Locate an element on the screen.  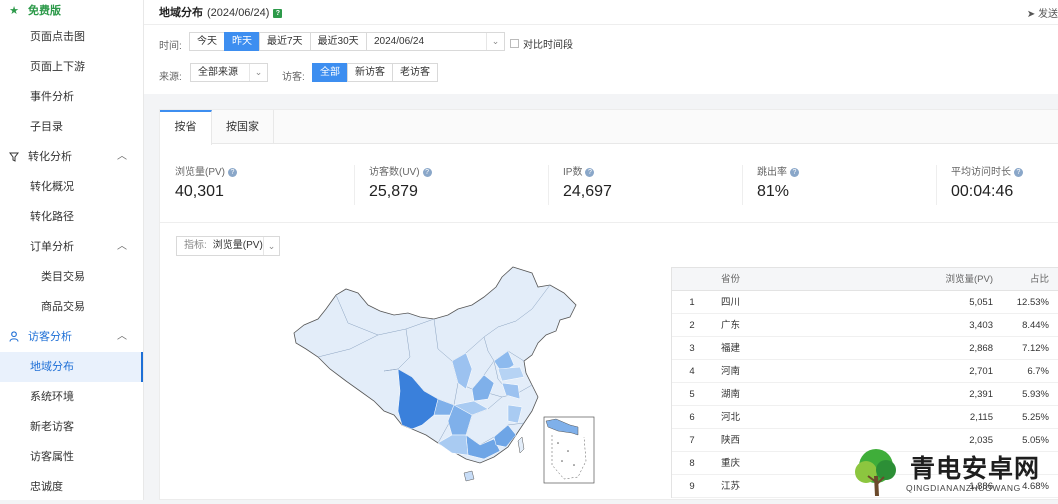
sidebar-item-page-upstream: 页面上下游 is located at coordinates (71, 67).